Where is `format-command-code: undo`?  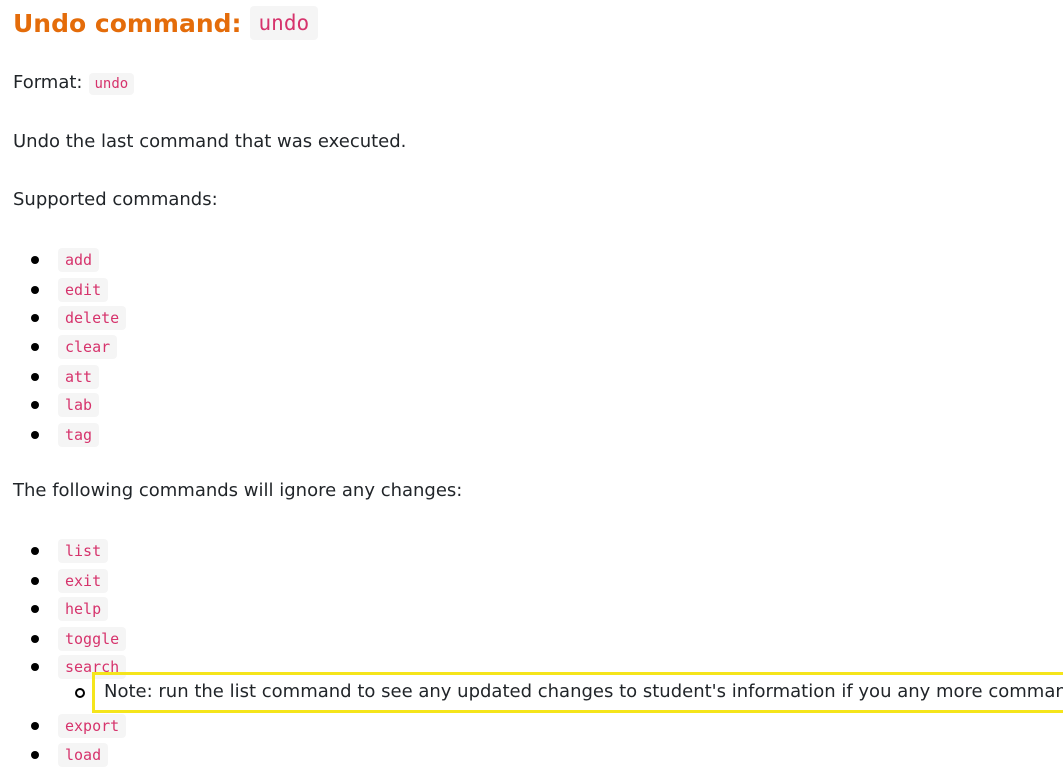
format-command-code: undo is located at coordinates (111, 84).